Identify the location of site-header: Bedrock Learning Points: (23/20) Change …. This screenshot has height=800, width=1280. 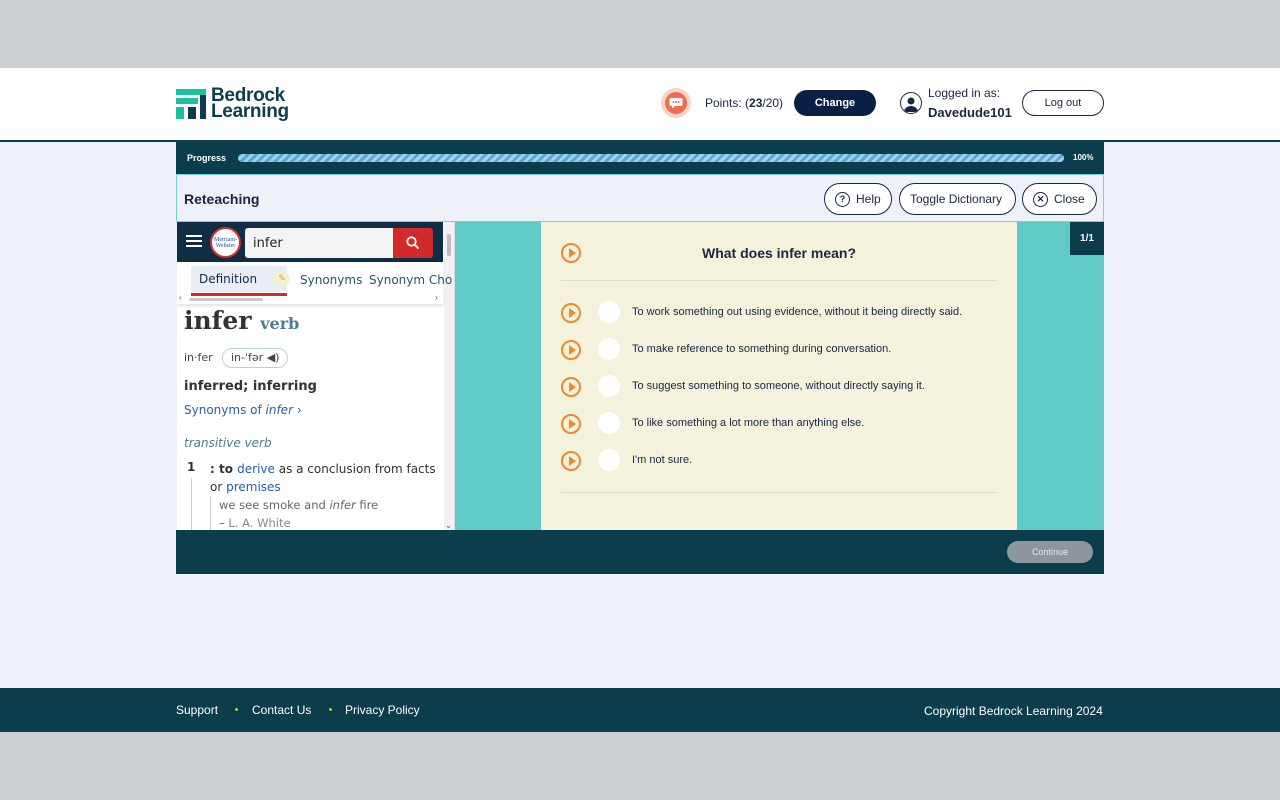
(640, 105).